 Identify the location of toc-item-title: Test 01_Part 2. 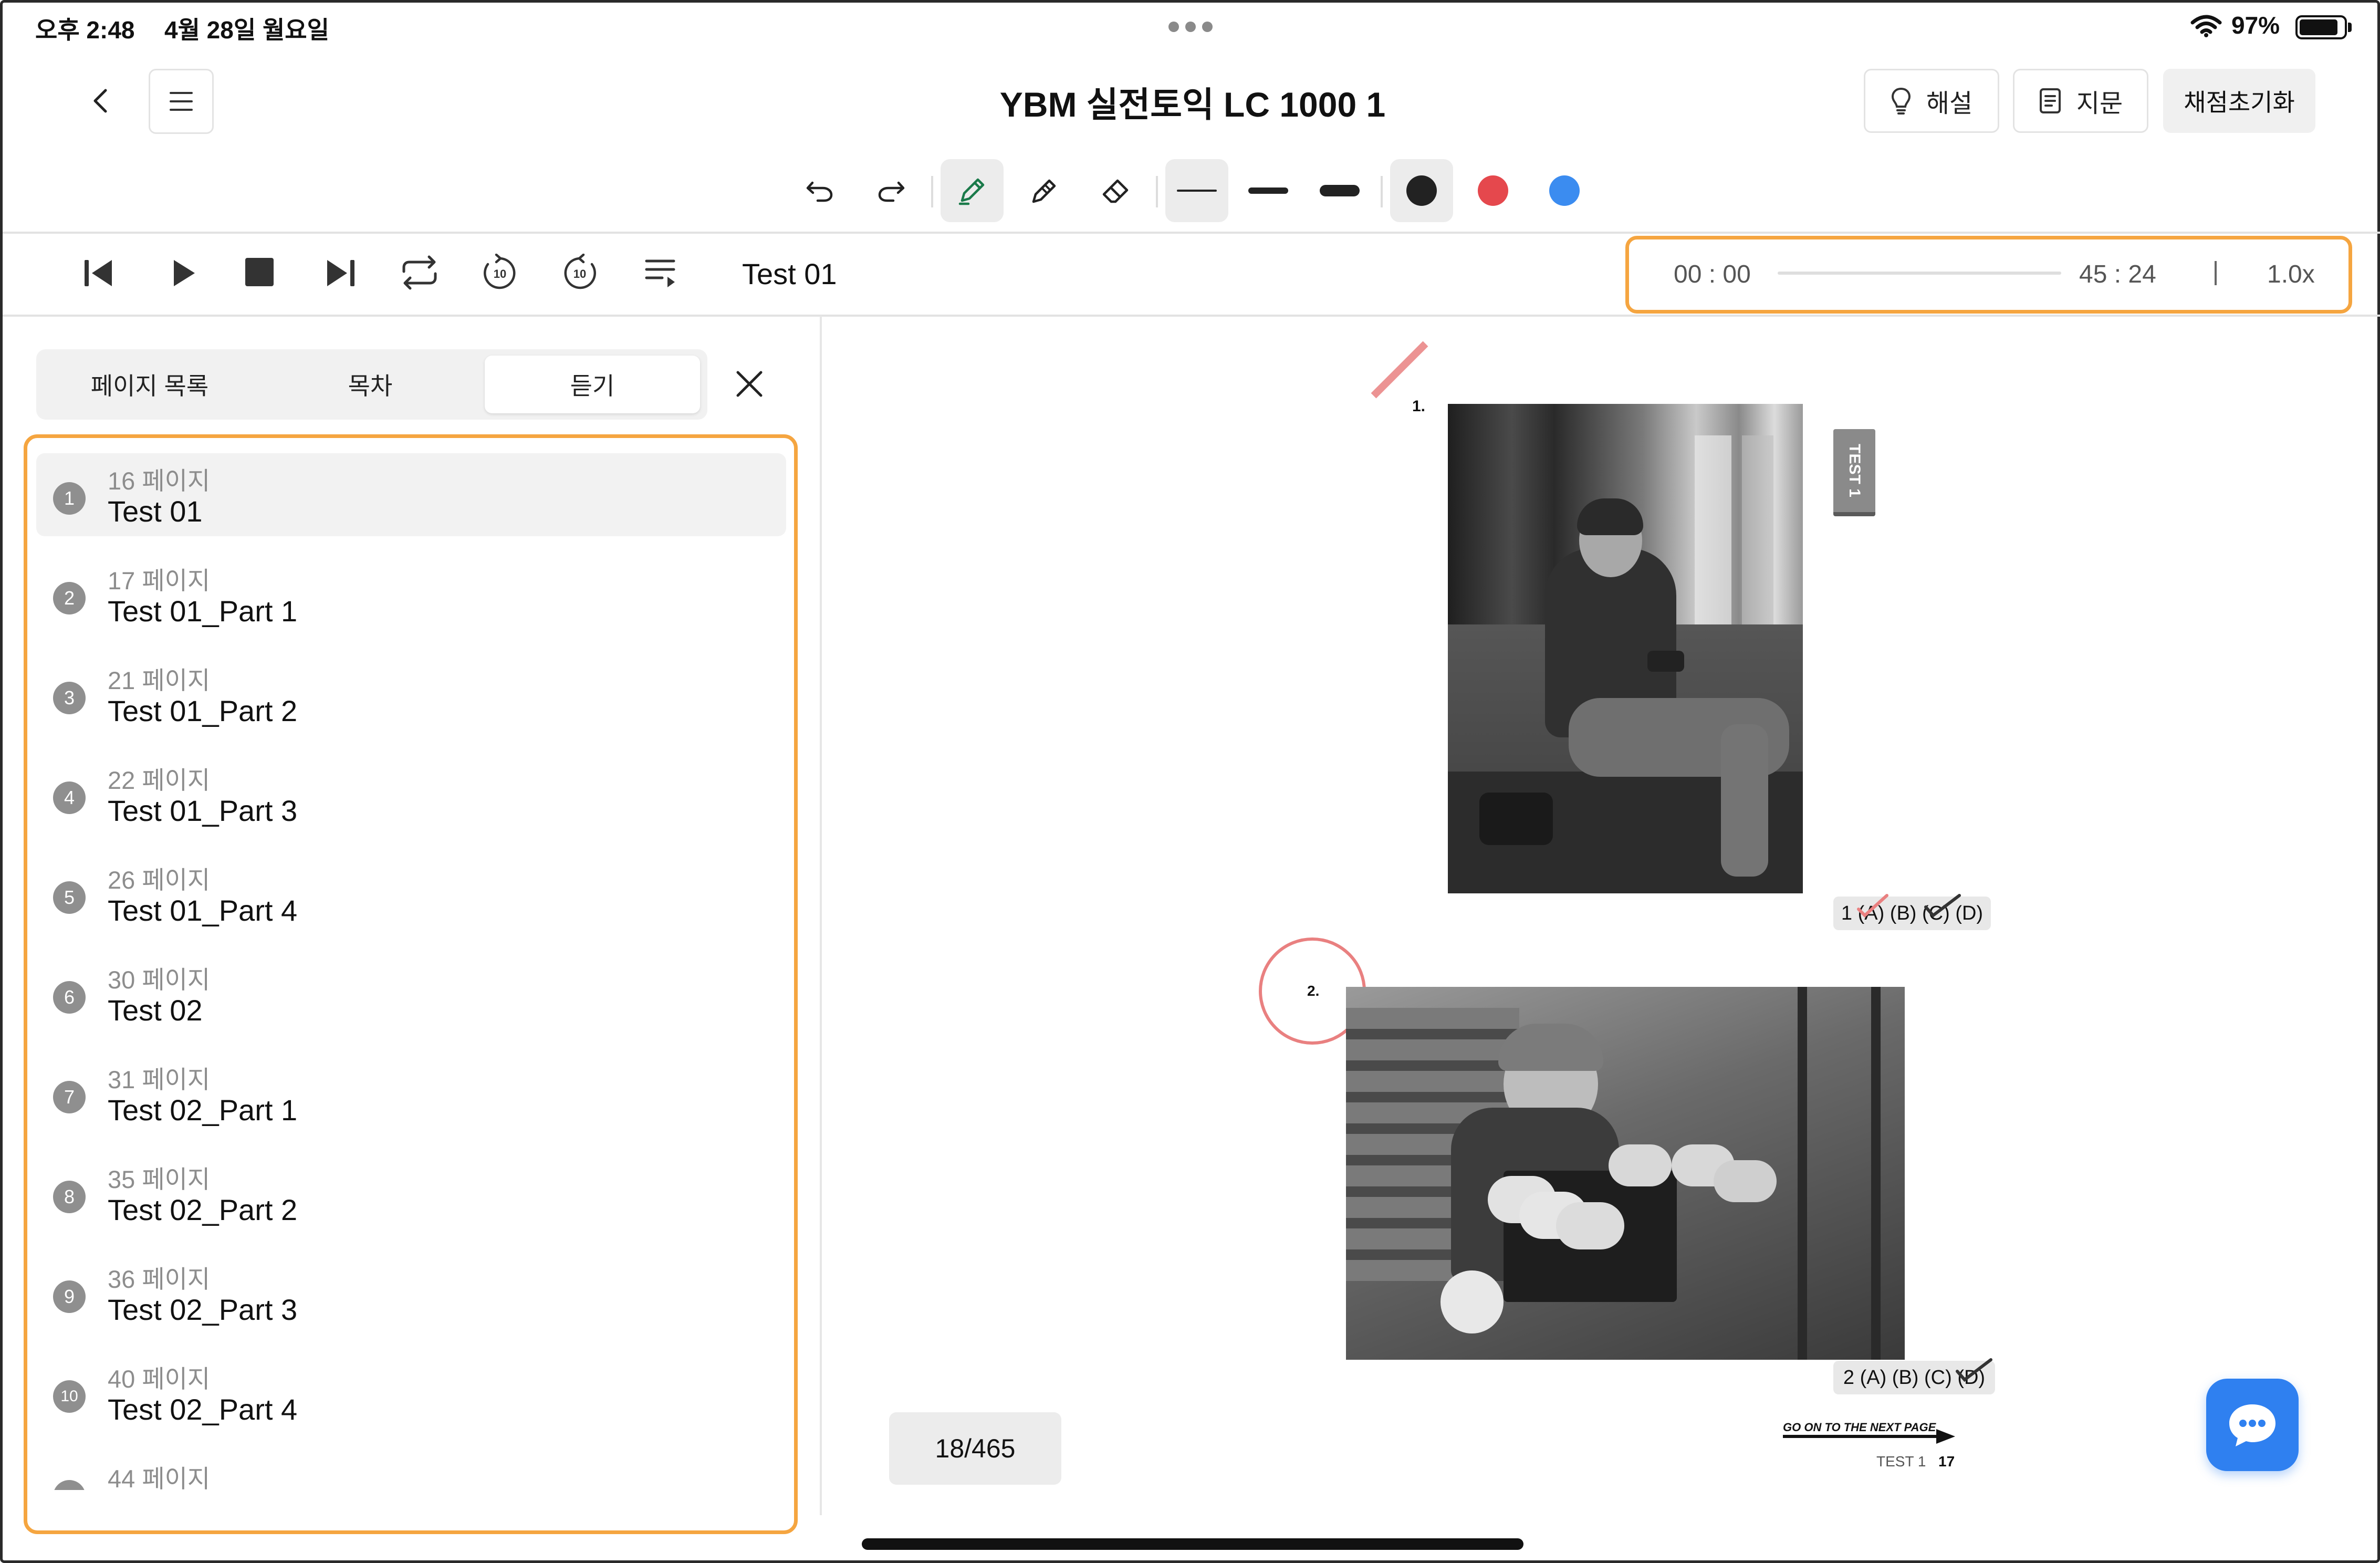
(203, 710).